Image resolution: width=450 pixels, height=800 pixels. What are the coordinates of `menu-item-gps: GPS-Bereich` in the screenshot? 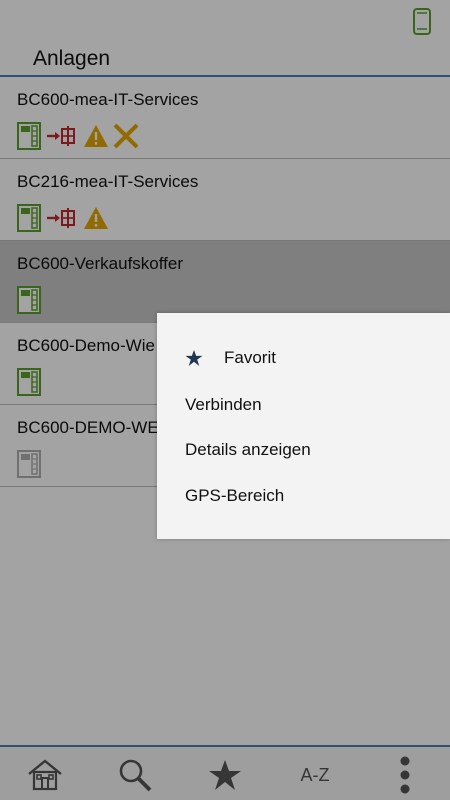 It's located at (234, 496).